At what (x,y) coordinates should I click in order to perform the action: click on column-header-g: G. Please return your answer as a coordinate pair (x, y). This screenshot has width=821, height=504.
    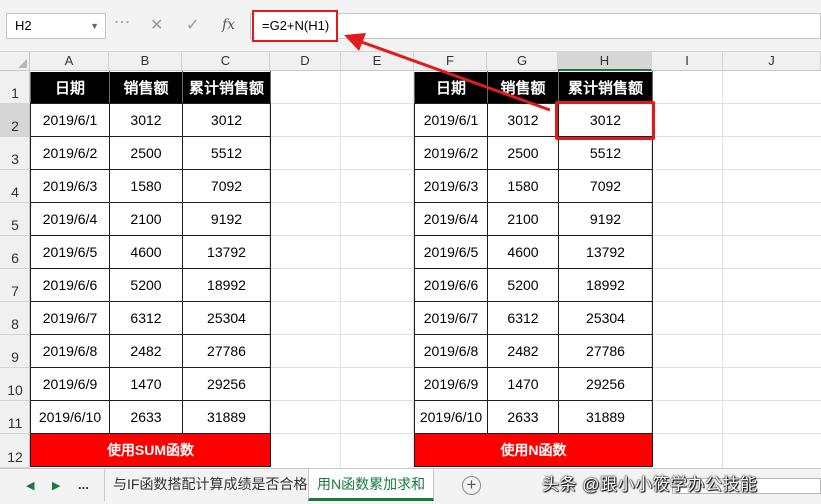
    Looking at the image, I should click on (522, 61).